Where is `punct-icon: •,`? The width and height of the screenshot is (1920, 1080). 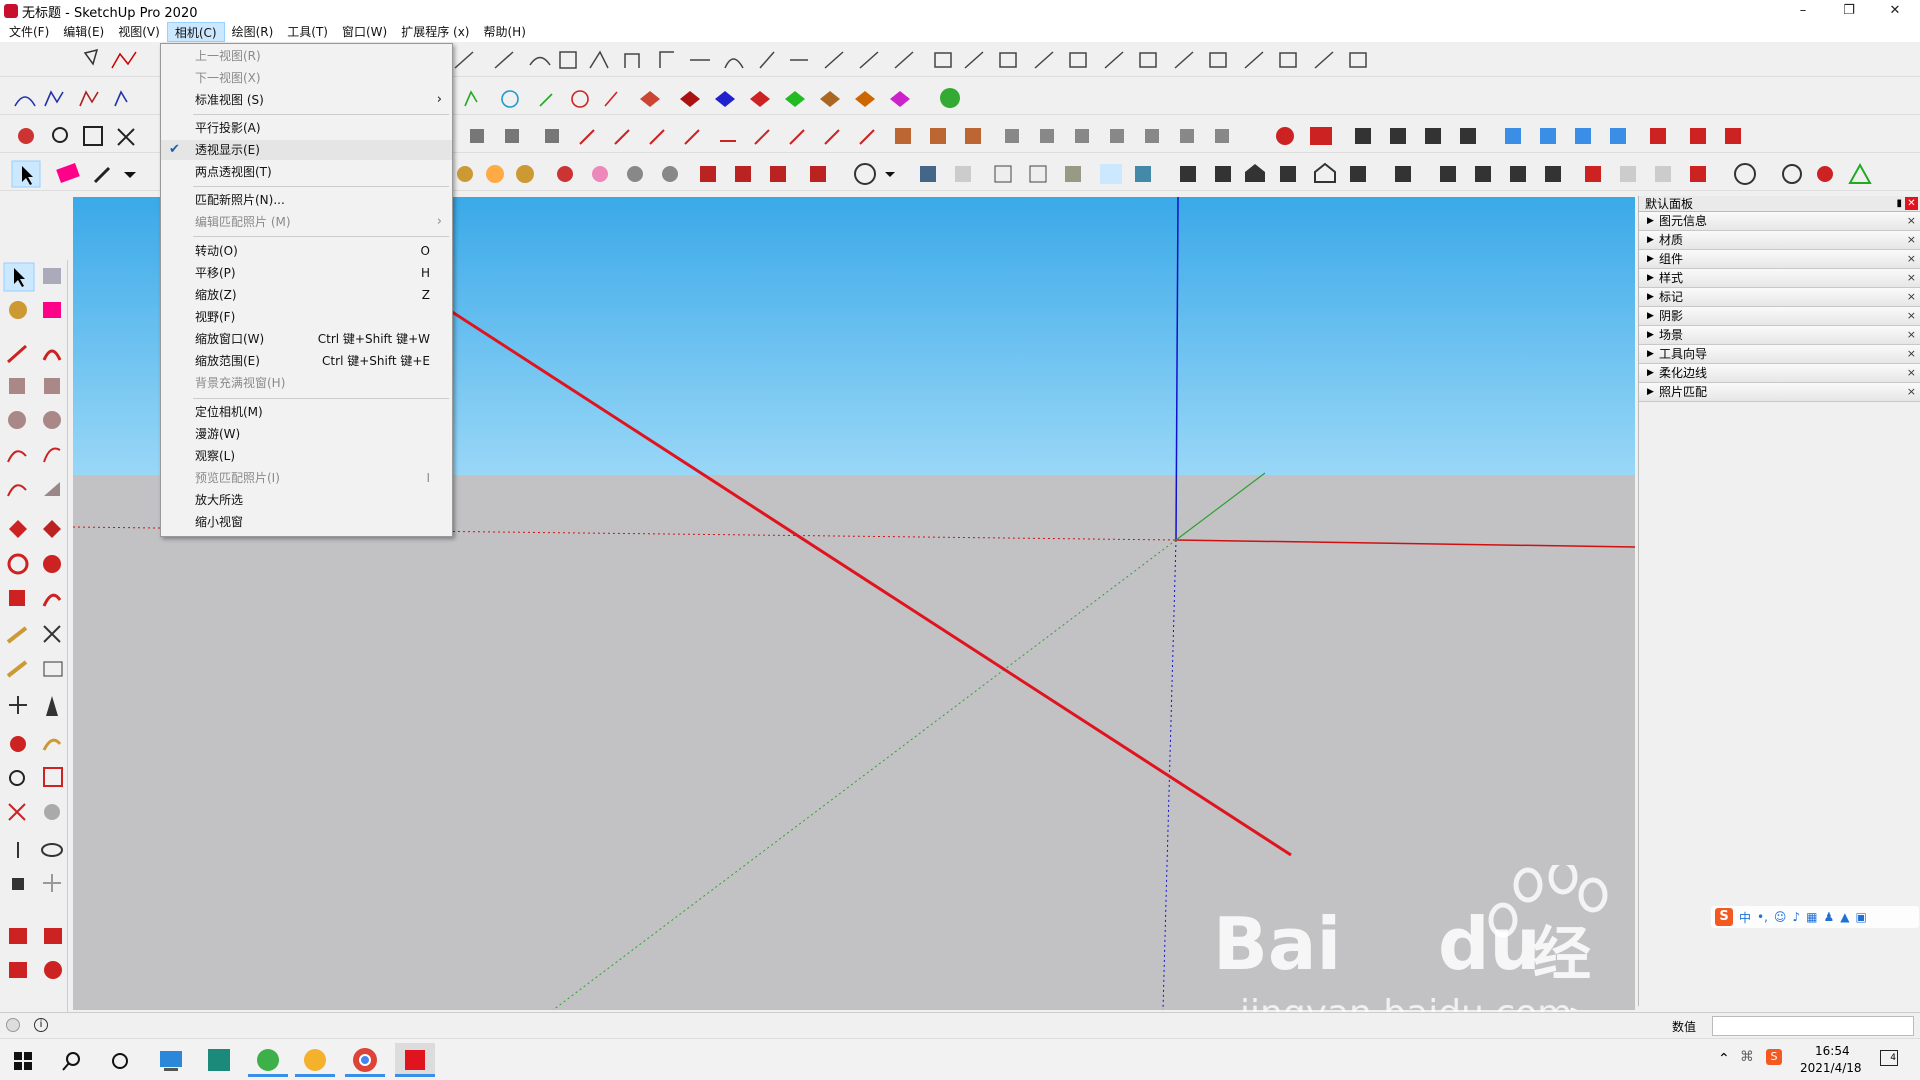 punct-icon: •, is located at coordinates (1762, 917).